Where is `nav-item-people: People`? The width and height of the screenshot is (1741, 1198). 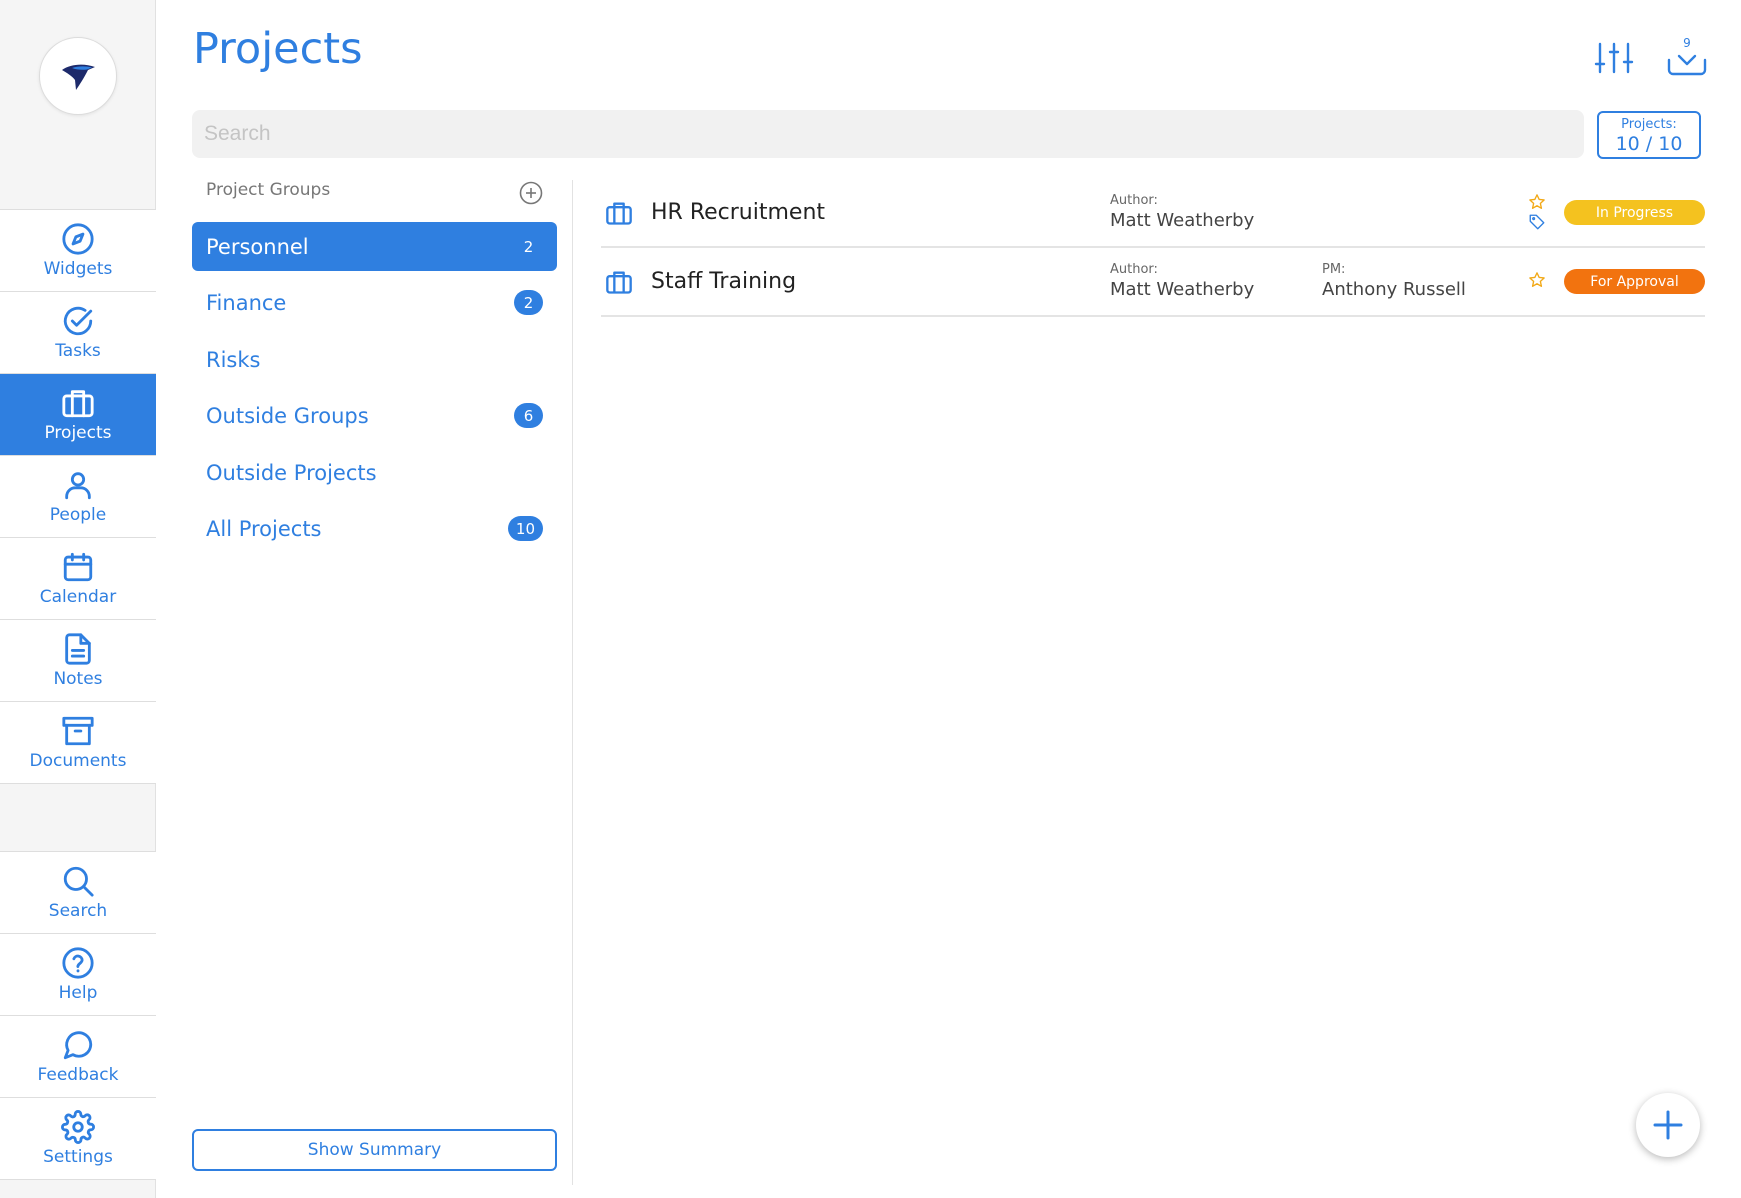 nav-item-people: People is located at coordinates (78, 497).